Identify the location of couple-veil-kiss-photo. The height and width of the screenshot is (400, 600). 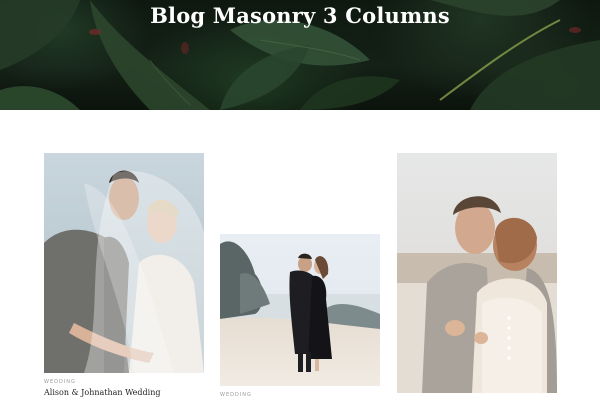
(124, 263).